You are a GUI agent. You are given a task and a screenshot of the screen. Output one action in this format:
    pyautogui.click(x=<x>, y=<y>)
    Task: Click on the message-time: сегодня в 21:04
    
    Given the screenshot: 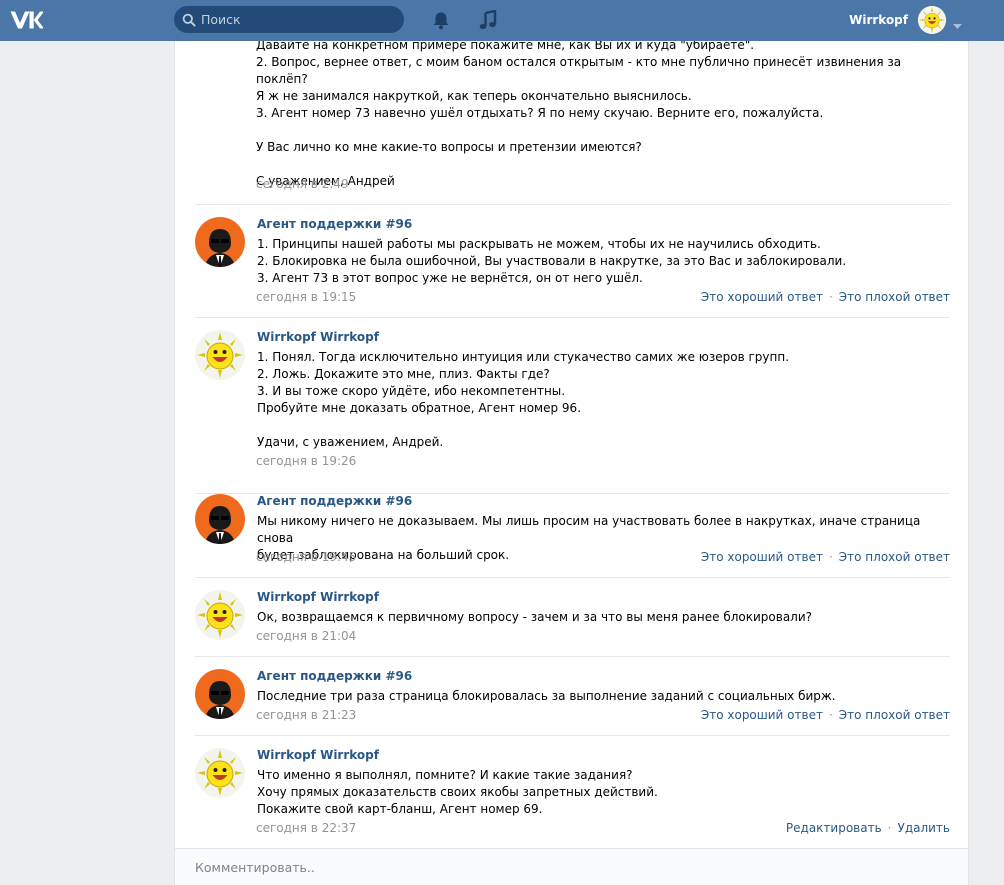 What is the action you would take?
    pyautogui.click(x=306, y=636)
    